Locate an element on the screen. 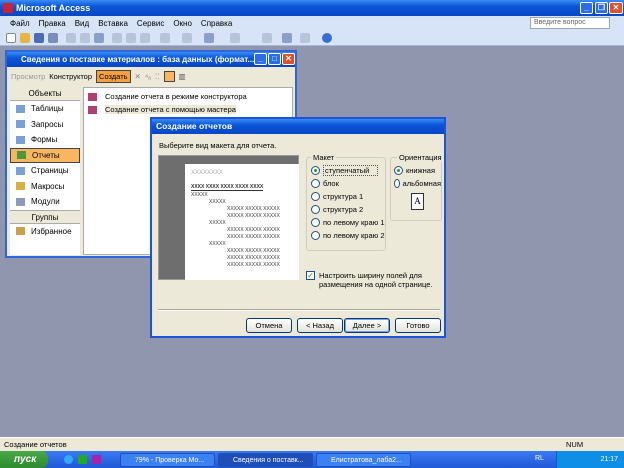 This screenshot has height=468, width=624. menu-help: Справка is located at coordinates (216, 23).